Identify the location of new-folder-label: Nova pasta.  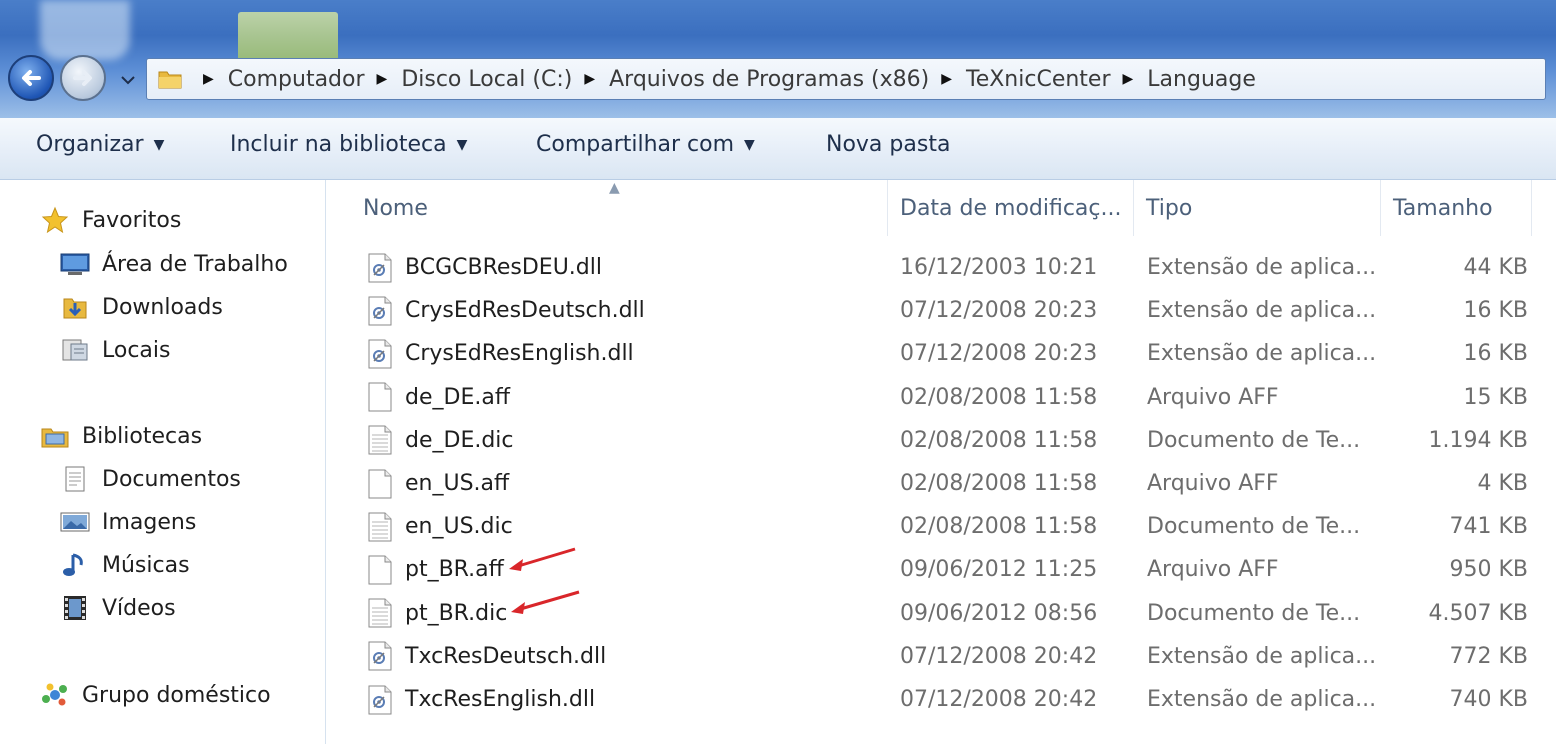
(888, 144).